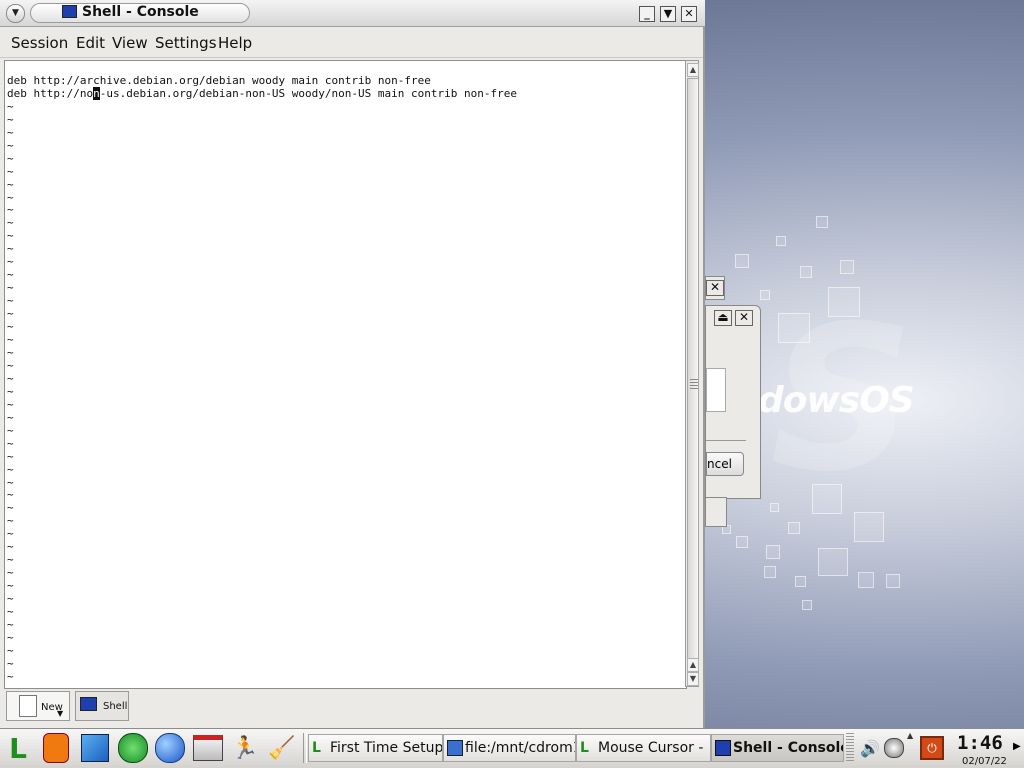 The height and width of the screenshot is (768, 1024). Describe the element at coordinates (723, 318) in the screenshot. I see `background-shade-icon: ⏏` at that location.